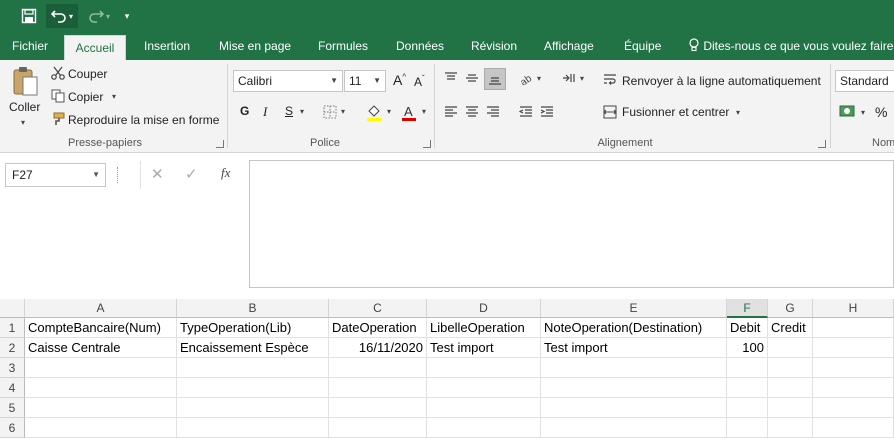 The image size is (894, 439). I want to click on merge-dropdown-icon: ▾, so click(738, 112).